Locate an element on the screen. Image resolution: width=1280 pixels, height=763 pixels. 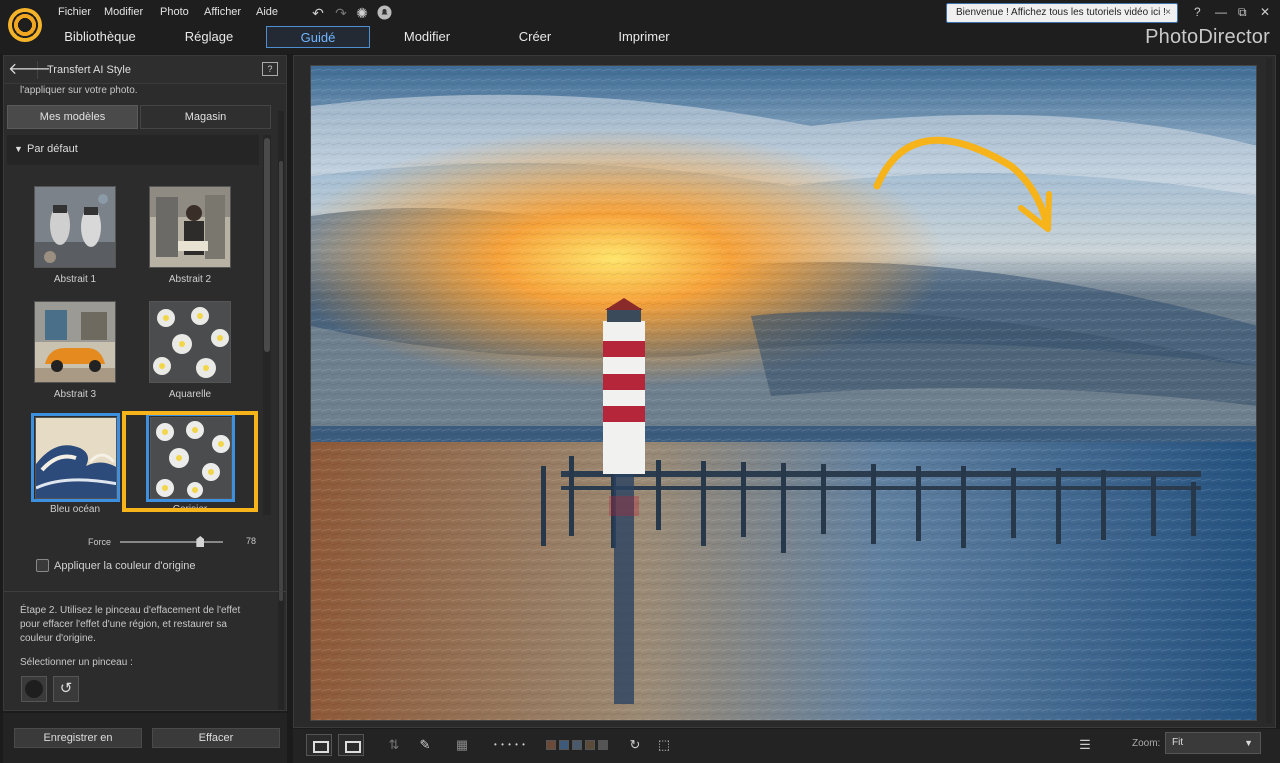
tab-modifier: Modifier is located at coordinates (427, 37).